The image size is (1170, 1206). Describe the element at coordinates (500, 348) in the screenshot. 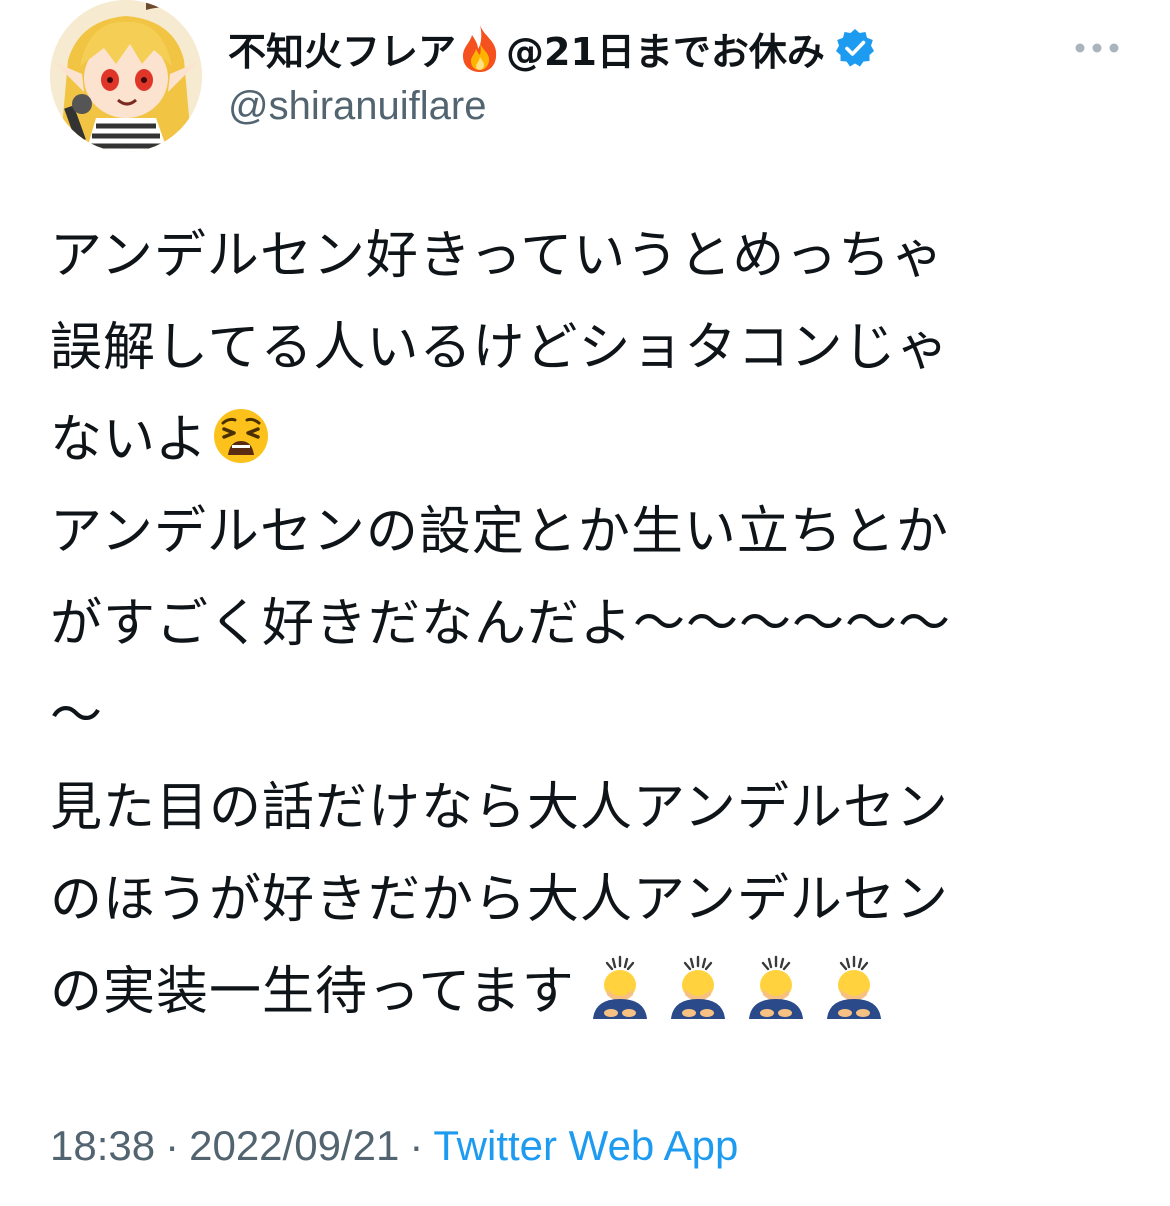

I see `tweet-text-line: 誤解してる人いるけどショタコンじゃ` at that location.